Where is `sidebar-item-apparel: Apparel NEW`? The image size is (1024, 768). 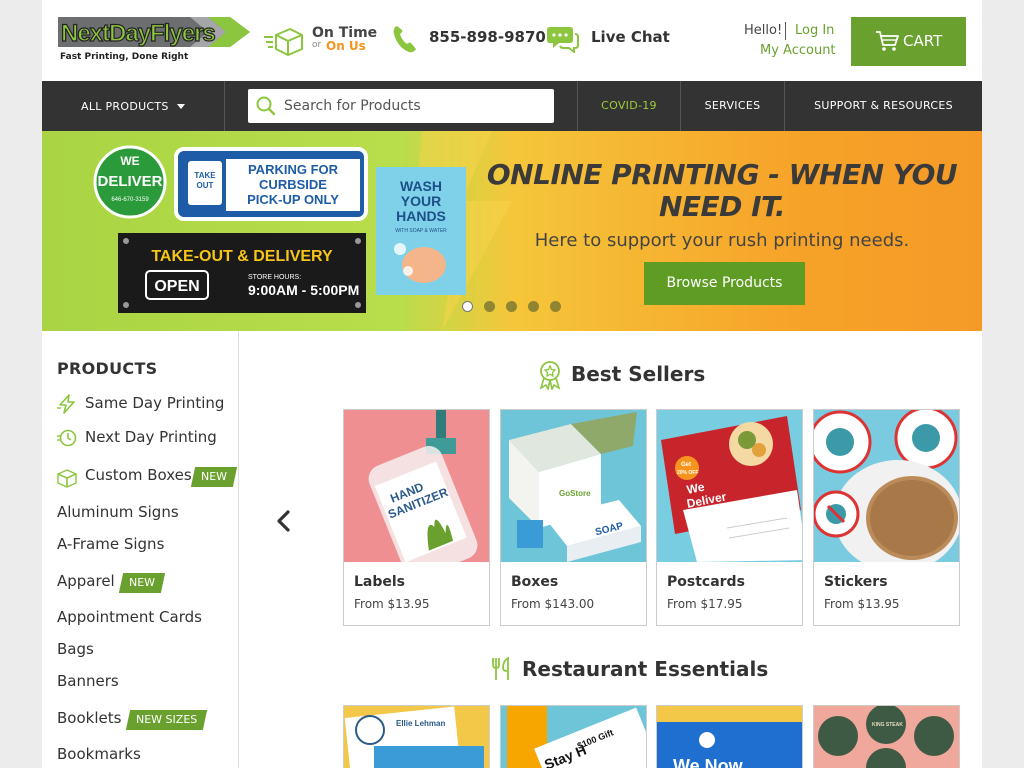
sidebar-item-apparel: Apparel NEW is located at coordinates (142, 584).